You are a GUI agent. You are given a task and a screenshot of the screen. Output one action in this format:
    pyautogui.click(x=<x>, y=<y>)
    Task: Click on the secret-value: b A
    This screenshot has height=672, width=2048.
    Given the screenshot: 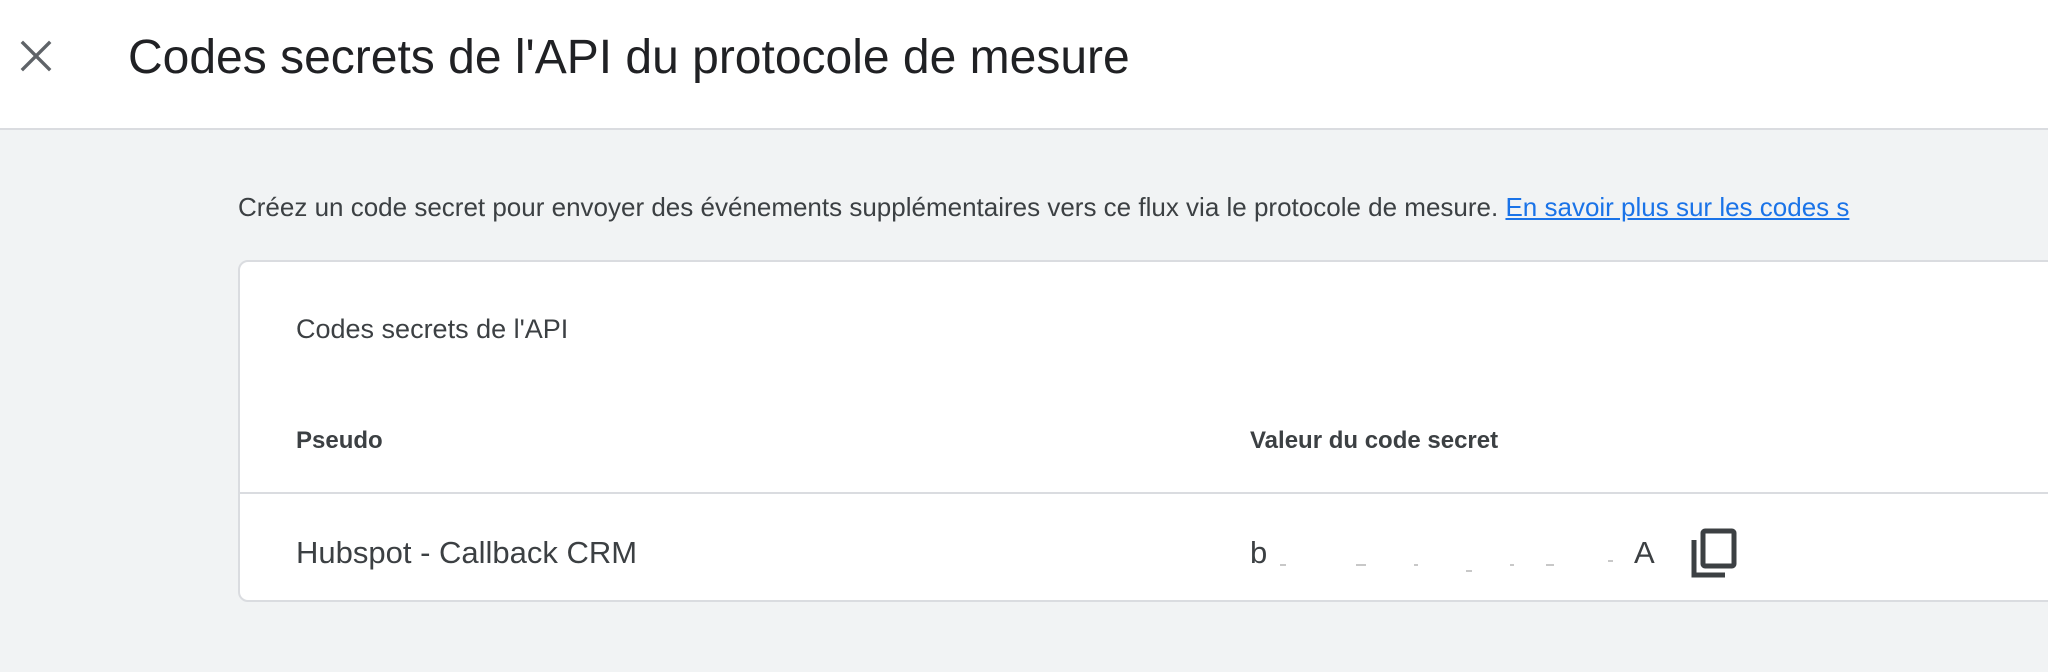 What is the action you would take?
    pyautogui.click(x=1455, y=554)
    